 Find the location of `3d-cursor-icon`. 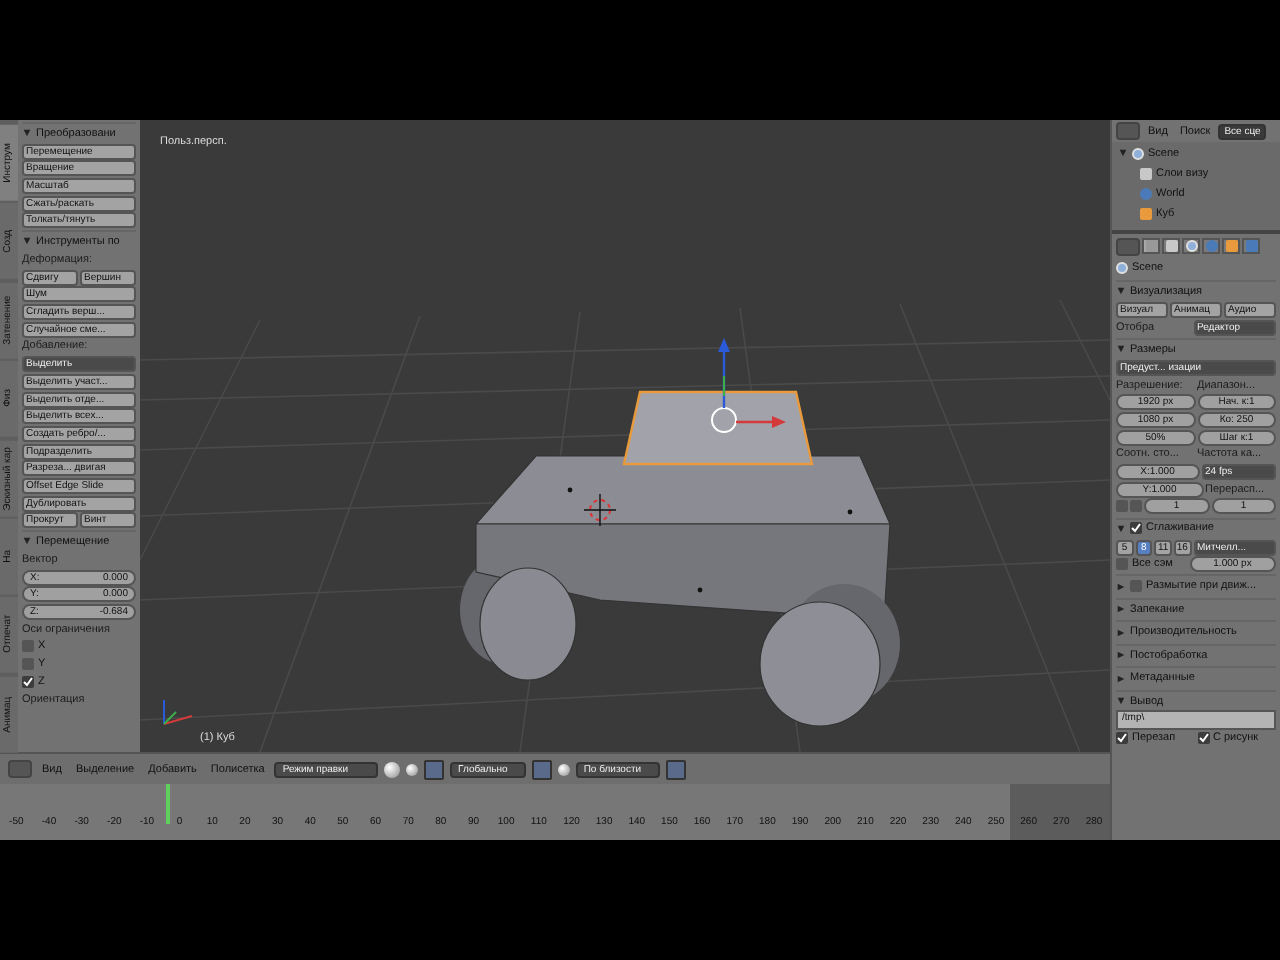

3d-cursor-icon is located at coordinates (600, 510).